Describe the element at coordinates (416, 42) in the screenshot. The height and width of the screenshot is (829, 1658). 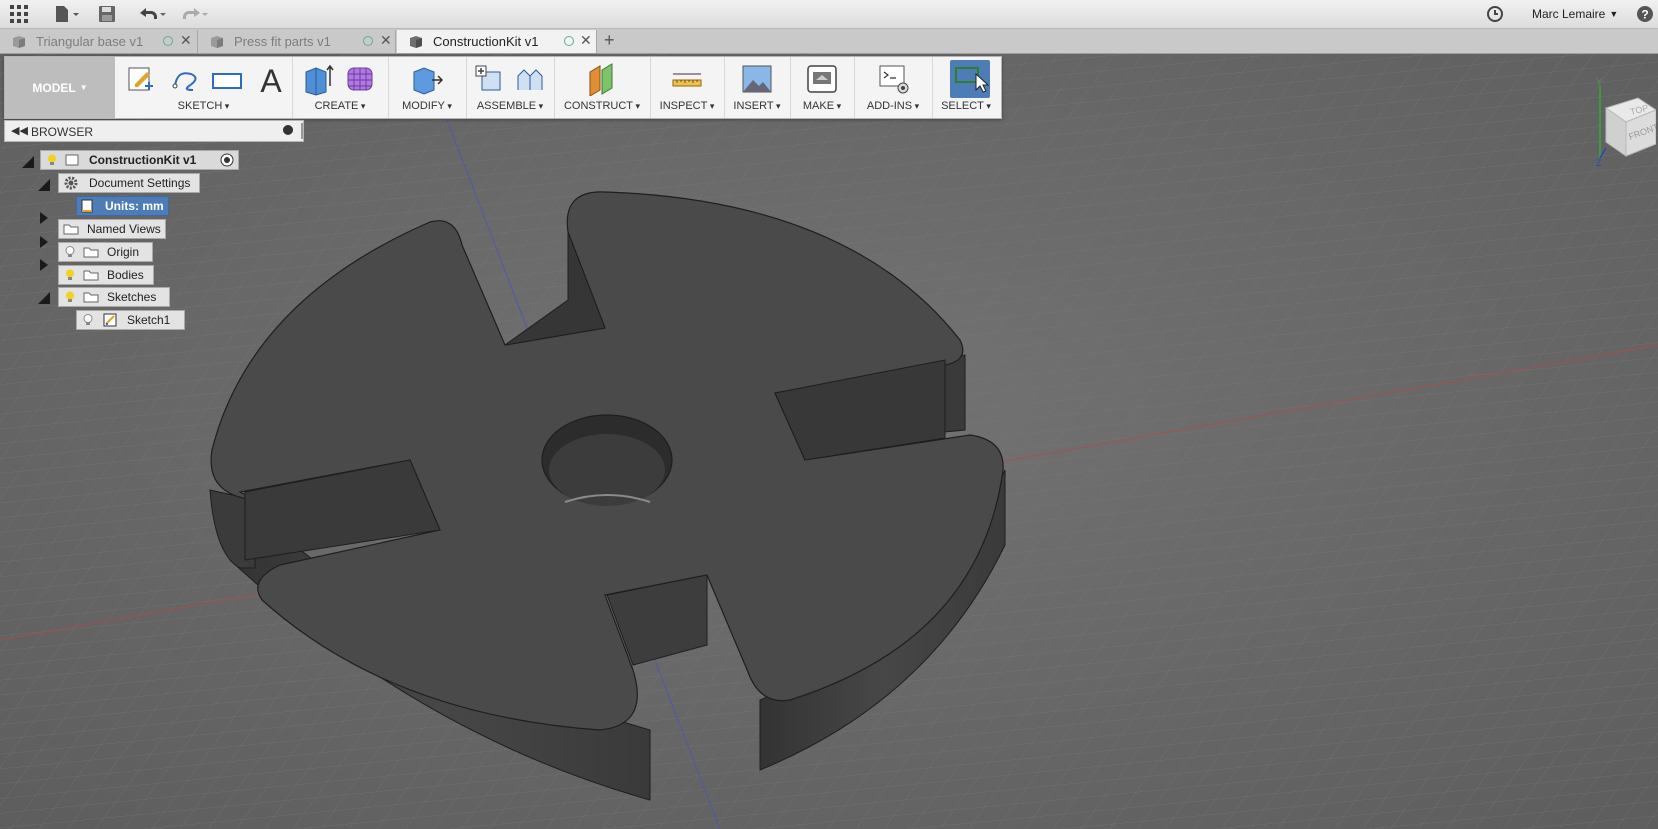
I see `component-icon` at that location.